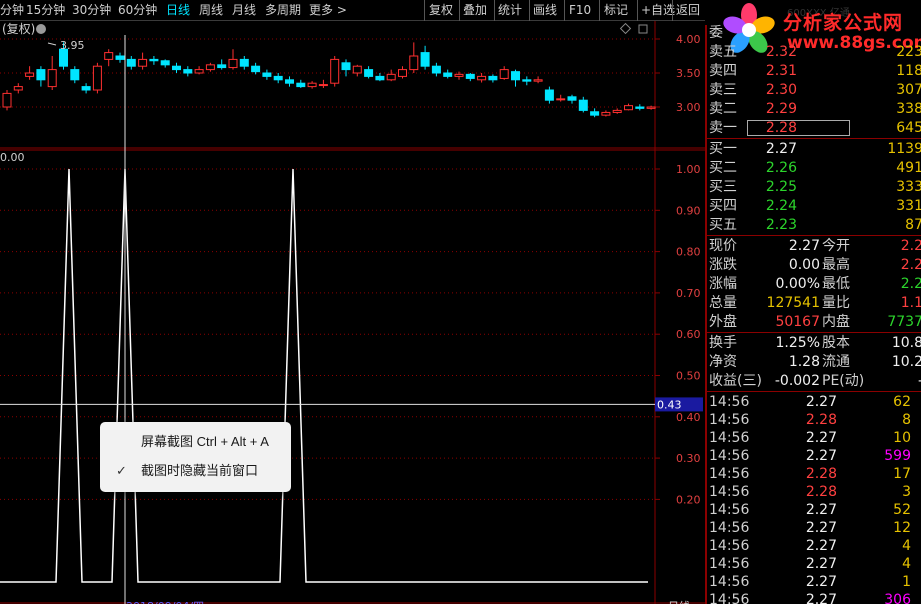 The width and height of the screenshot is (921, 604). I want to click on tick-volume: 10, so click(902, 438).